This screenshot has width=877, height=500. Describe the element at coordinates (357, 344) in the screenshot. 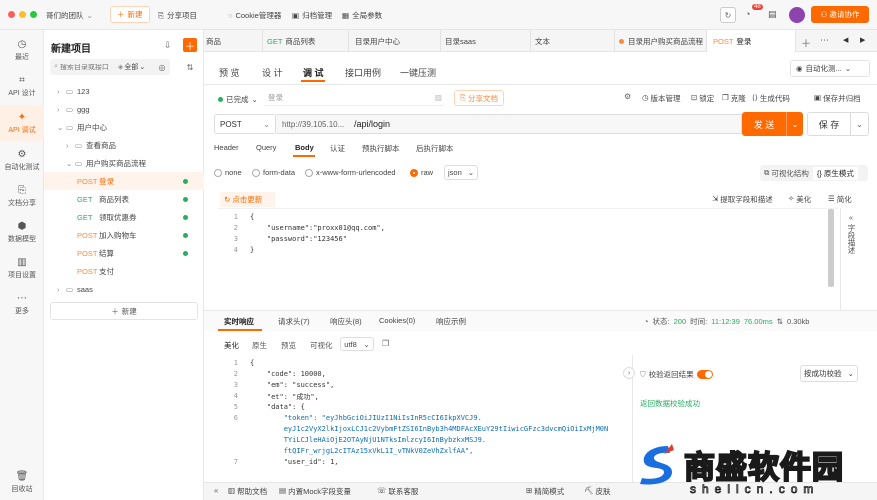

I see `encoding-select: utf8 ⌄` at that location.